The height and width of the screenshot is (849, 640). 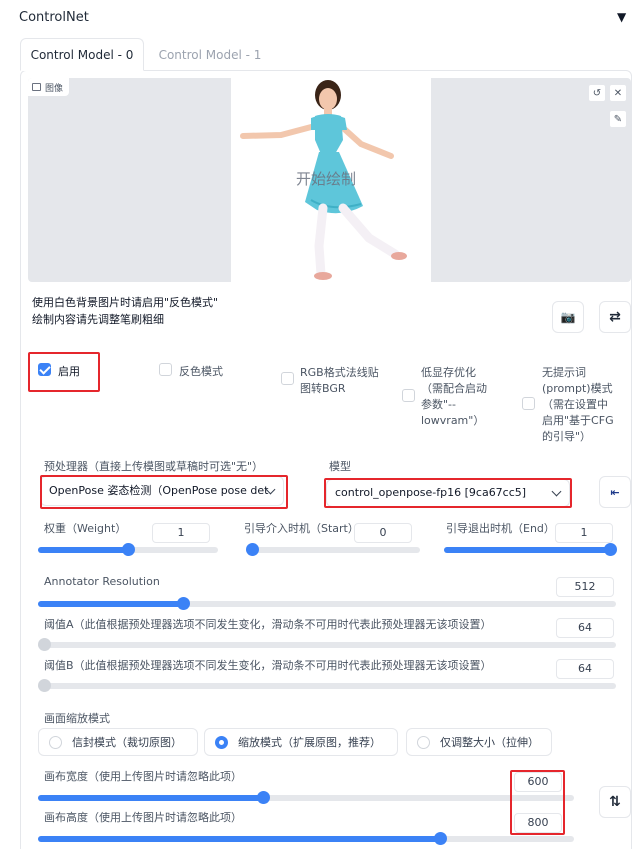 What do you see at coordinates (500, 528) in the screenshot?
I see `end-label: 引导退出时机（End）` at bounding box center [500, 528].